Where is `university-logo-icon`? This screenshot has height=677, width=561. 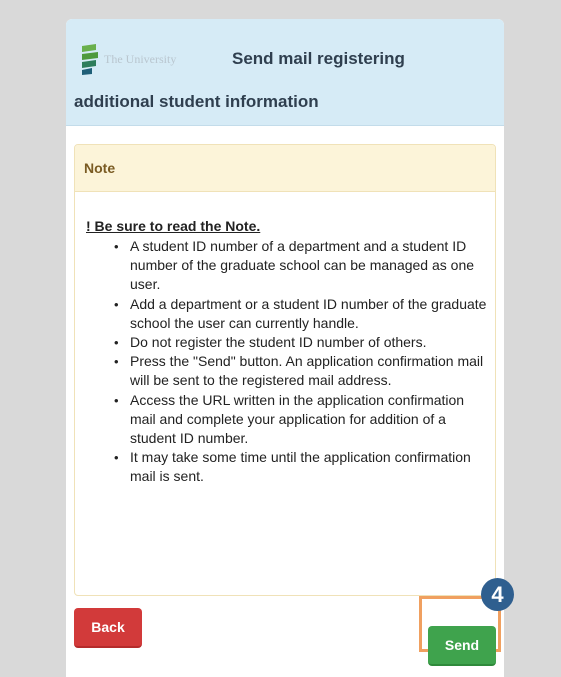 university-logo-icon is located at coordinates (90, 59).